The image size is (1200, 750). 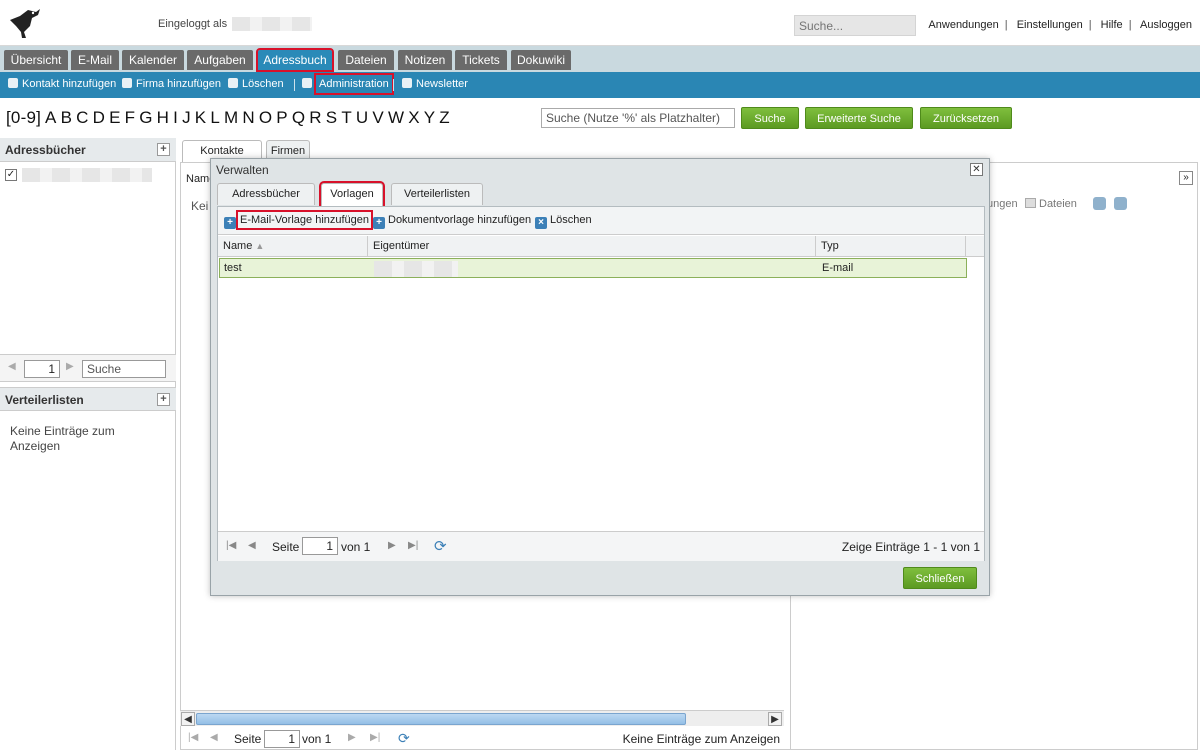 What do you see at coordinates (775, 719) in the screenshot?
I see `scroll-right-icon: ▶` at bounding box center [775, 719].